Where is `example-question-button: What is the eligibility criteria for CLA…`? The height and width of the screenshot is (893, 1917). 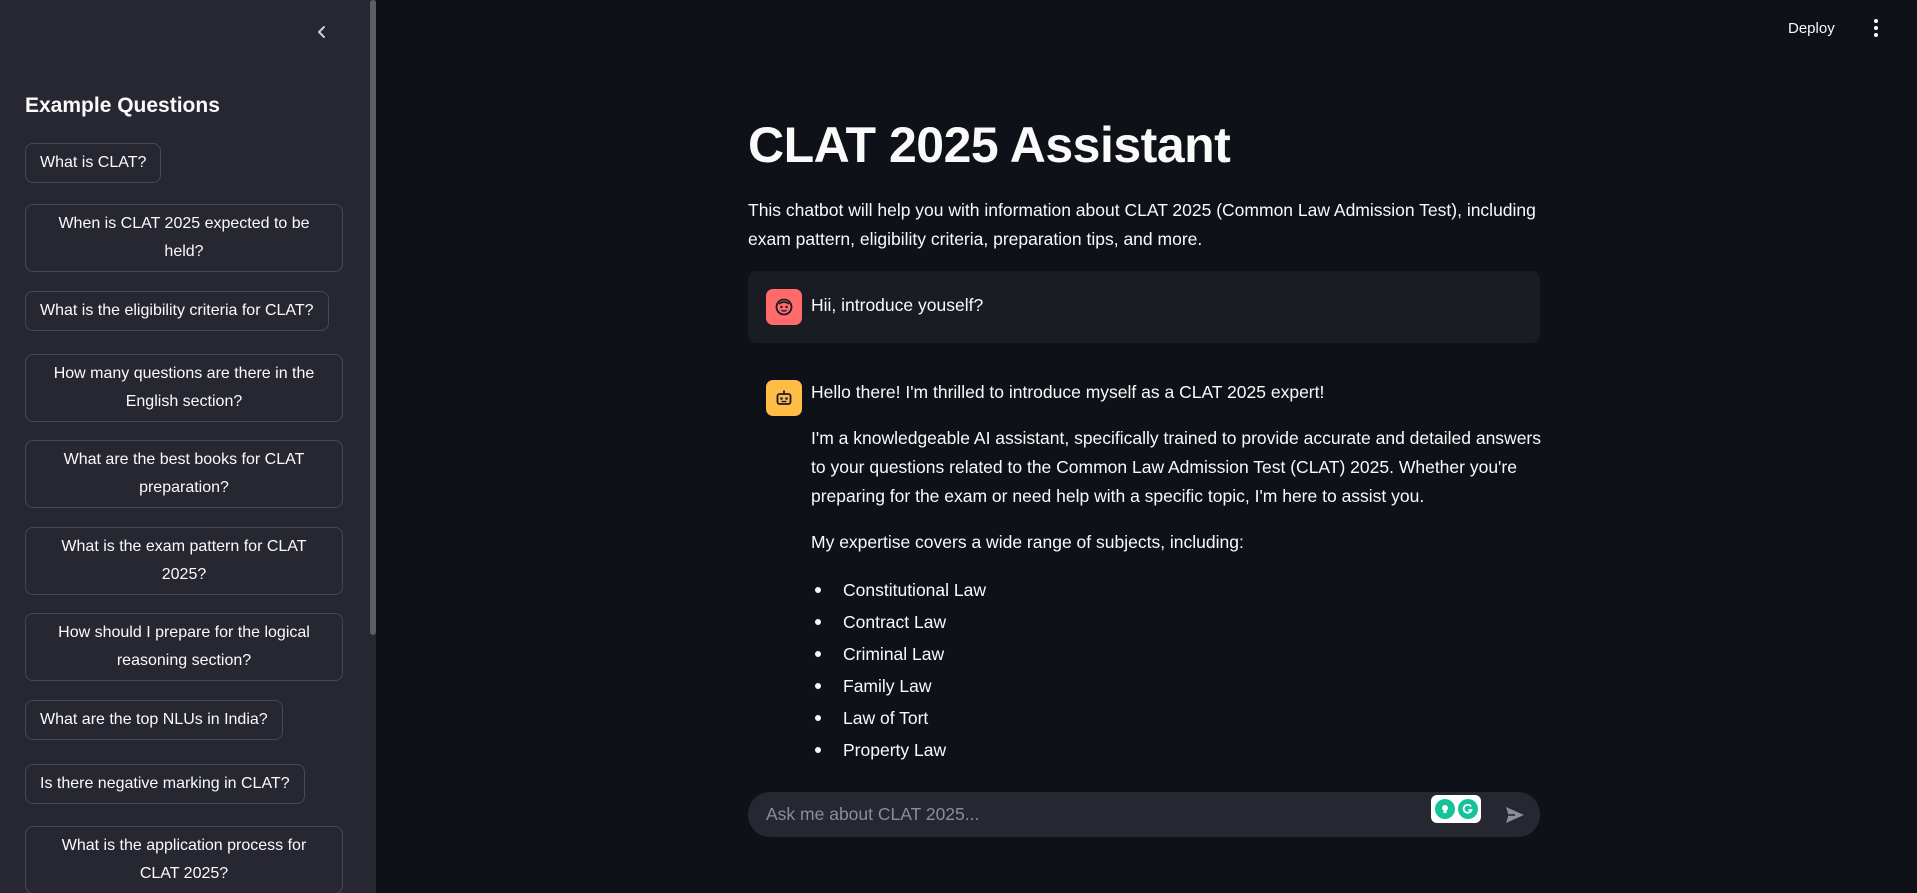
example-question-button: What is the eligibility criteria for CLA… is located at coordinates (177, 311).